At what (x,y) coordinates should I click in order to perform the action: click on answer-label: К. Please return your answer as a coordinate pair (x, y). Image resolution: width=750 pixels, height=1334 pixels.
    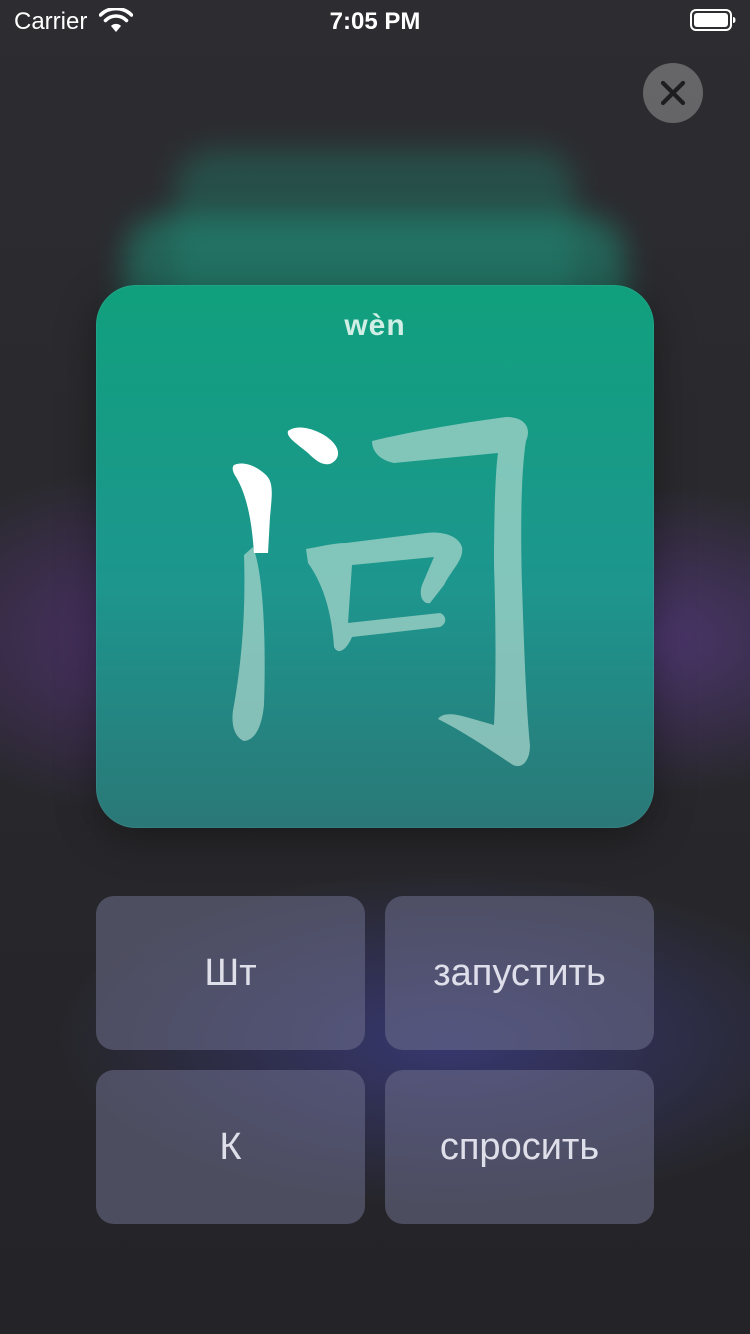
    Looking at the image, I should click on (230, 1146).